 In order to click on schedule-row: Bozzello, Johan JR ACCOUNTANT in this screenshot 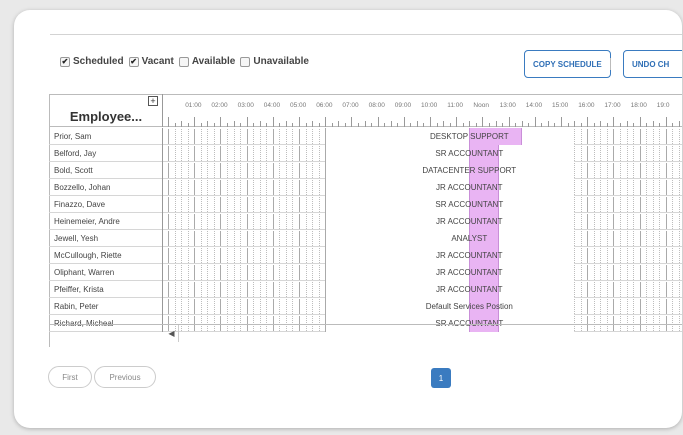, I will do `click(365, 187)`.